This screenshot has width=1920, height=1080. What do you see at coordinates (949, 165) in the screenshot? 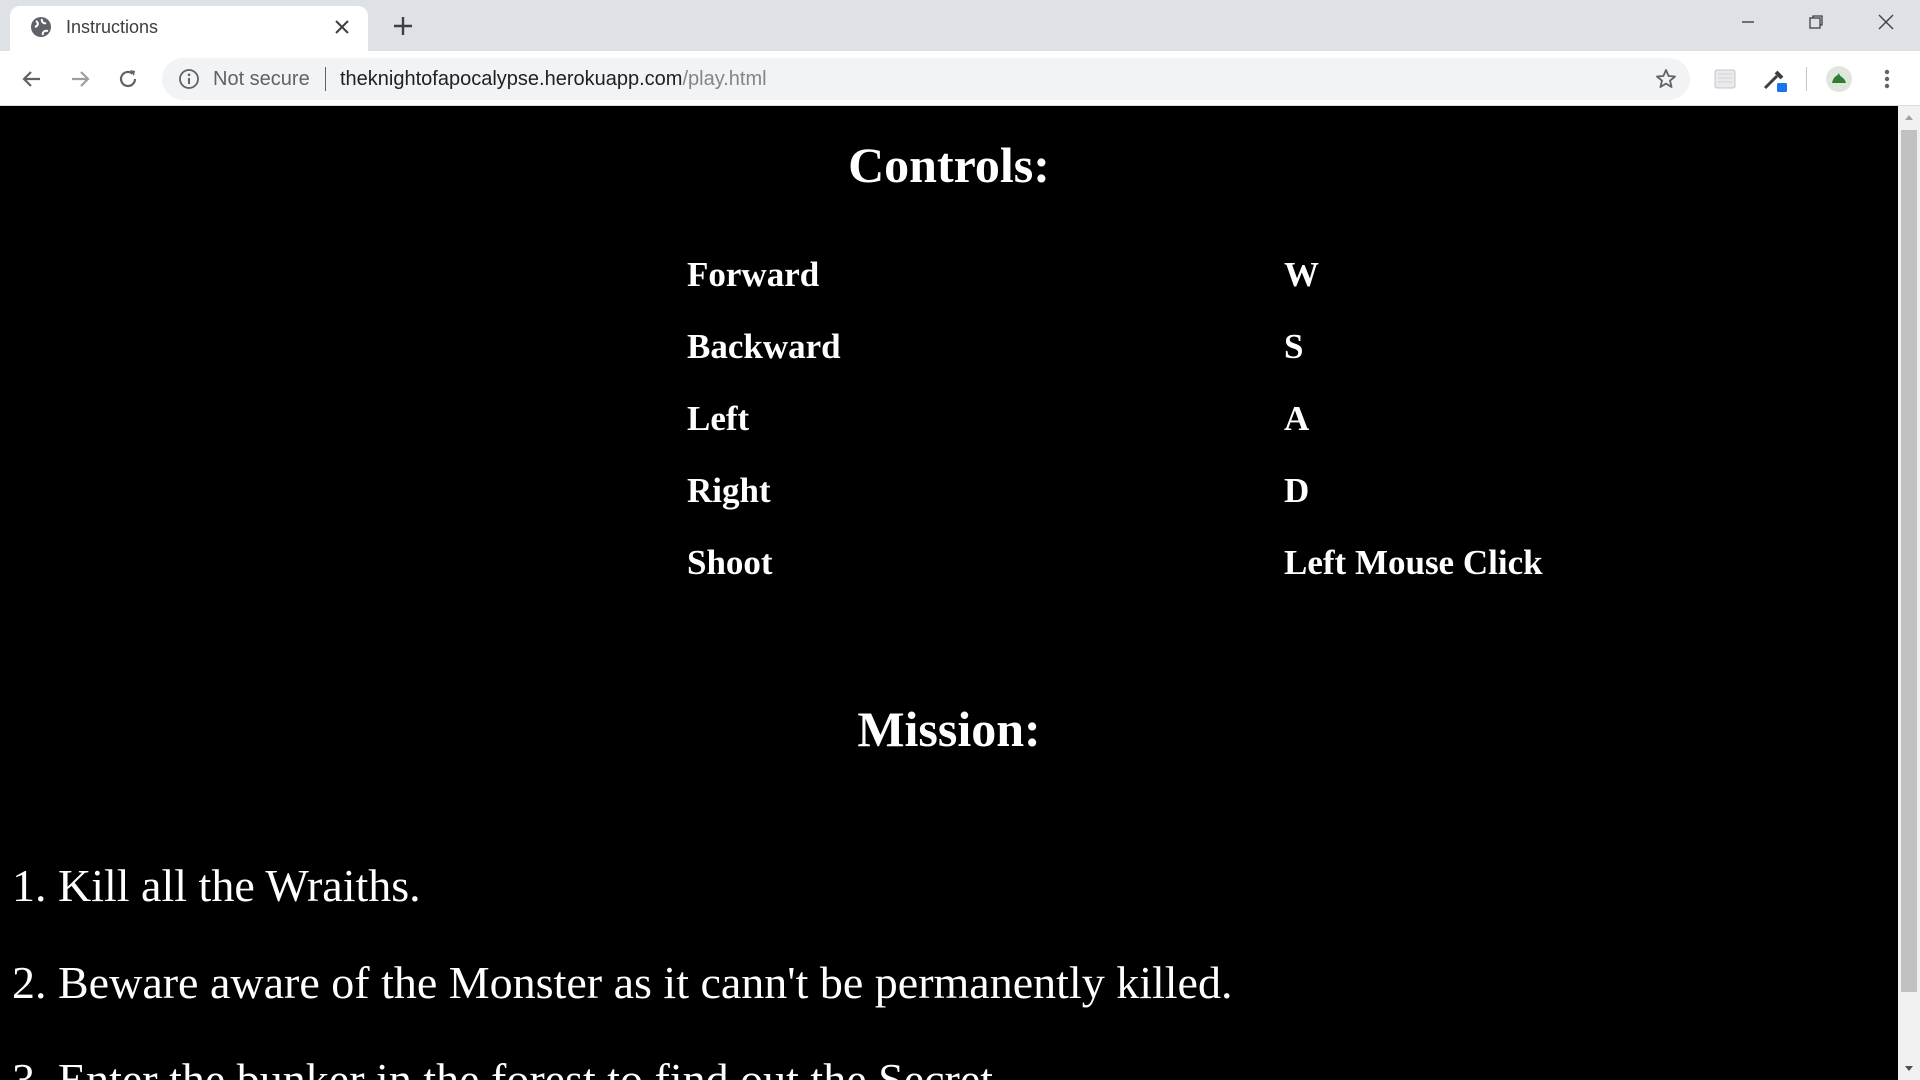
I see `controls-heading: Controls:` at bounding box center [949, 165].